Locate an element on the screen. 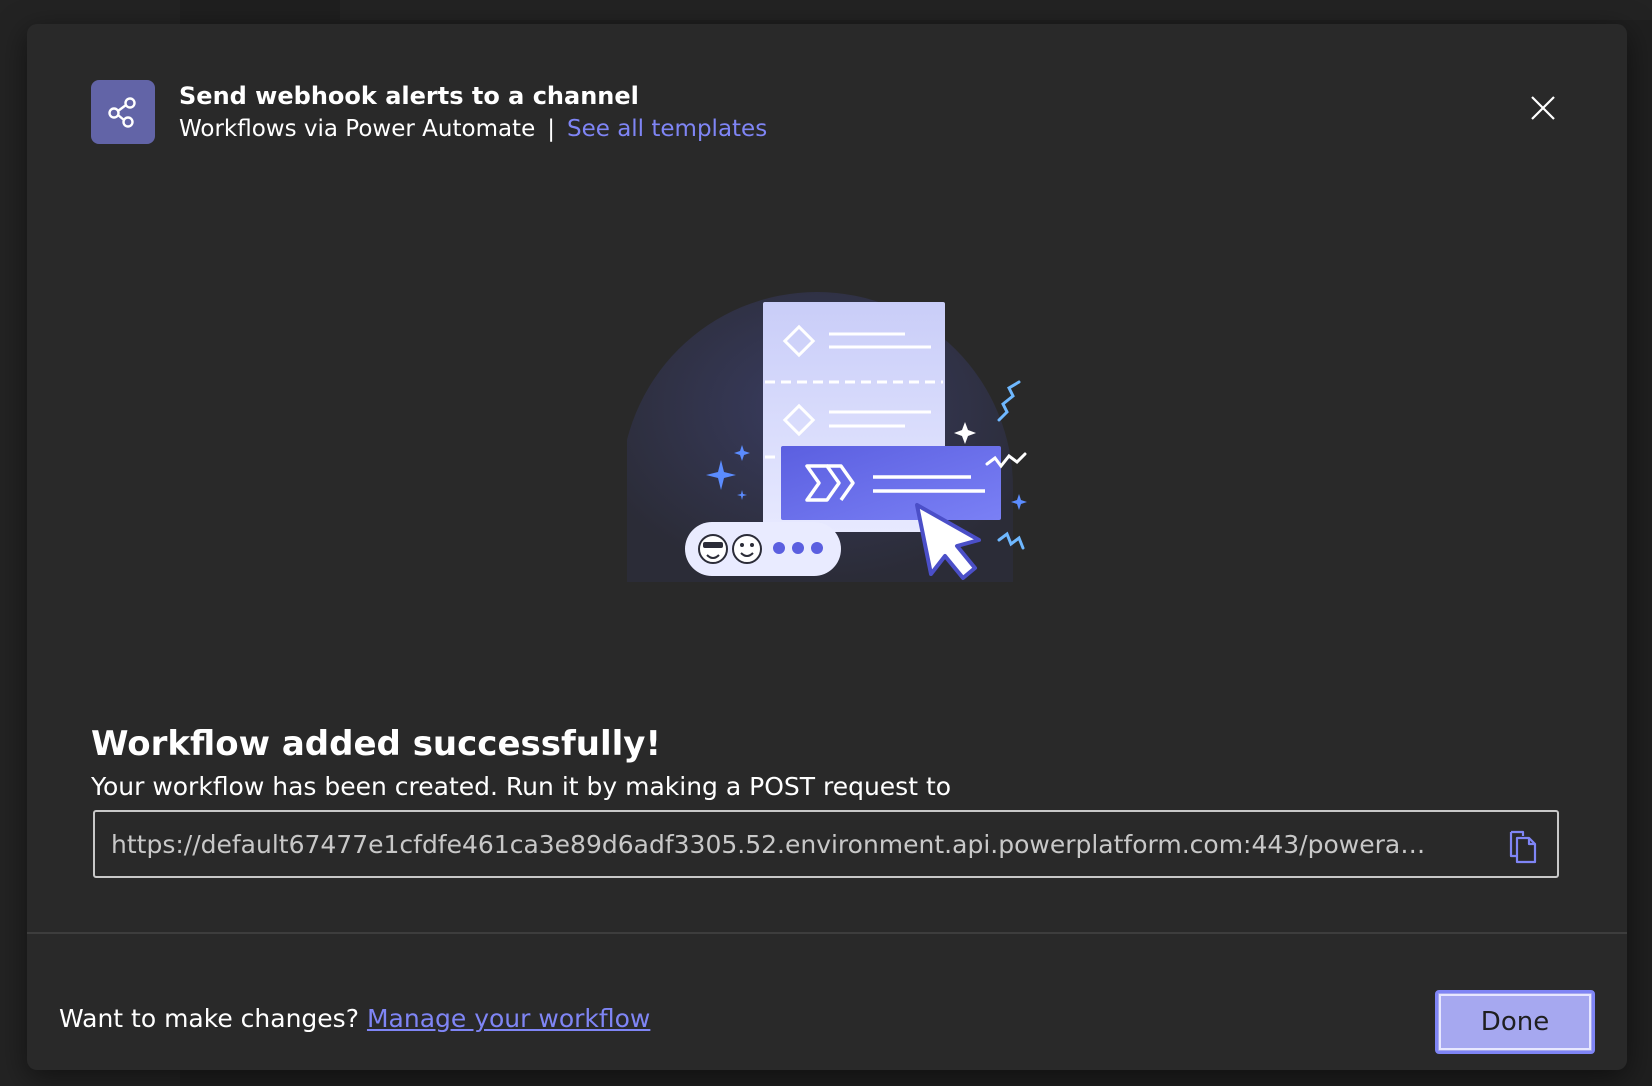 The width and height of the screenshot is (1652, 1086). copy-button is located at coordinates (1523, 845).